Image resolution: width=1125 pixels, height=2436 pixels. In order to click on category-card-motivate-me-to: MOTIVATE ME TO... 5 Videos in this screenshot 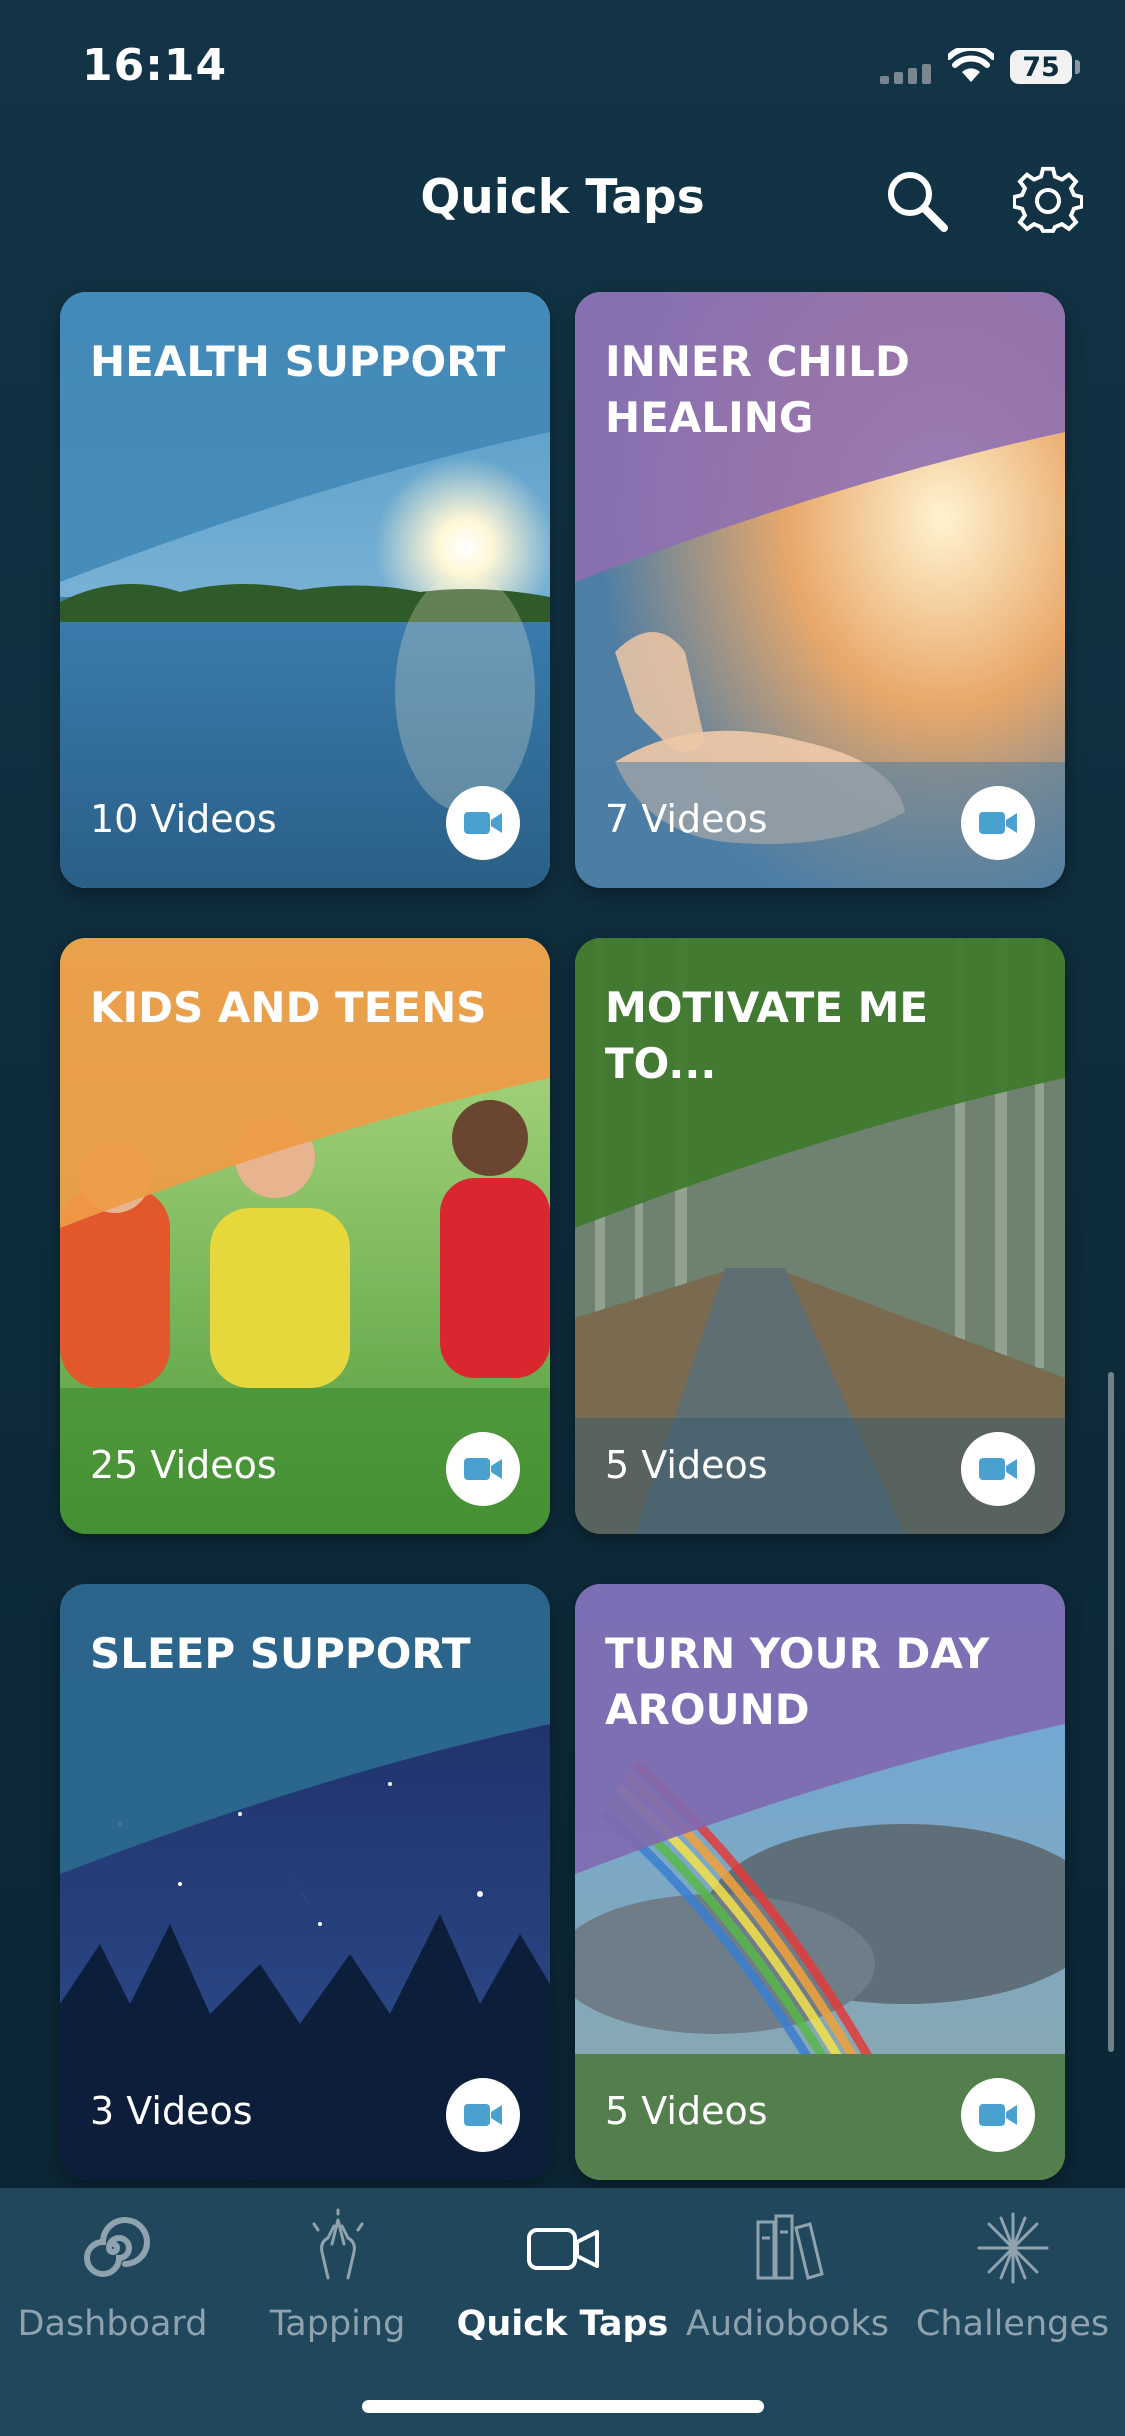, I will do `click(820, 1236)`.